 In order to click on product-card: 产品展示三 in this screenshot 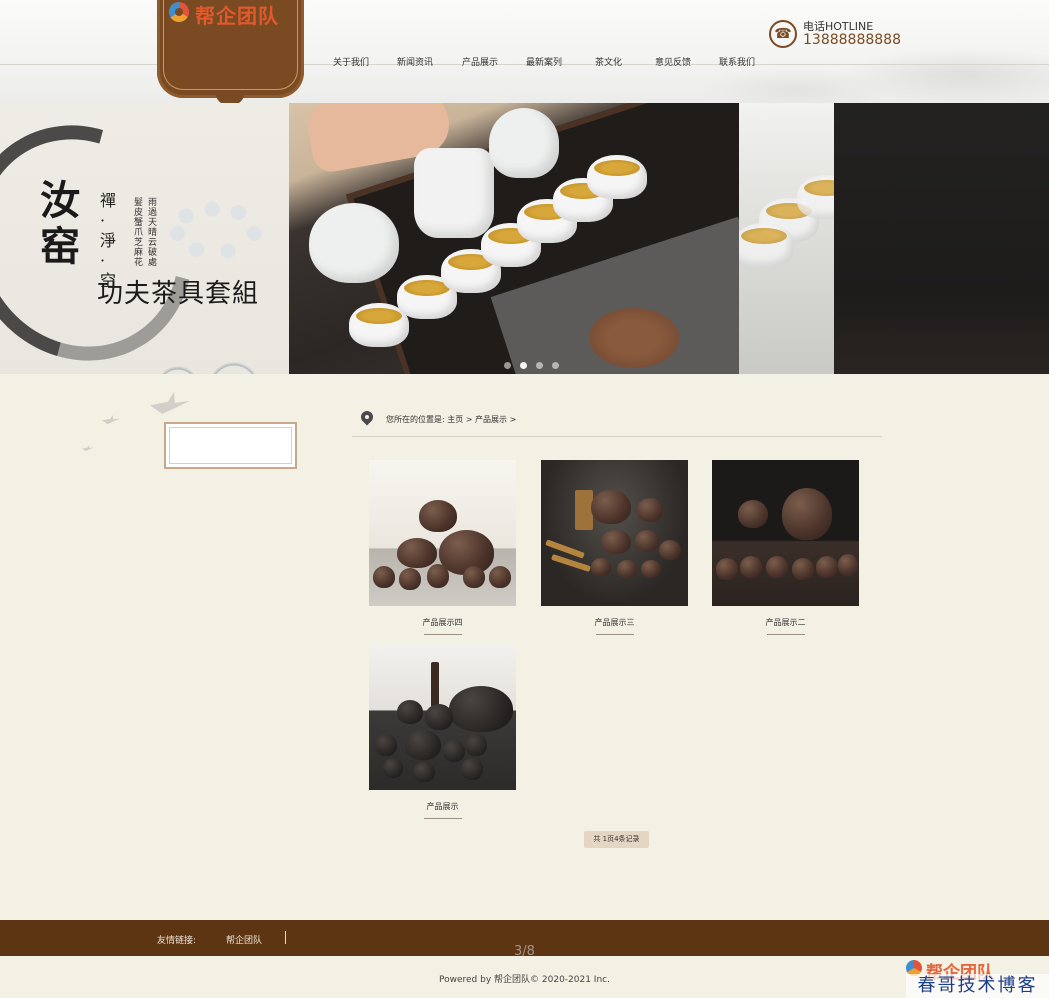, I will do `click(614, 547)`.